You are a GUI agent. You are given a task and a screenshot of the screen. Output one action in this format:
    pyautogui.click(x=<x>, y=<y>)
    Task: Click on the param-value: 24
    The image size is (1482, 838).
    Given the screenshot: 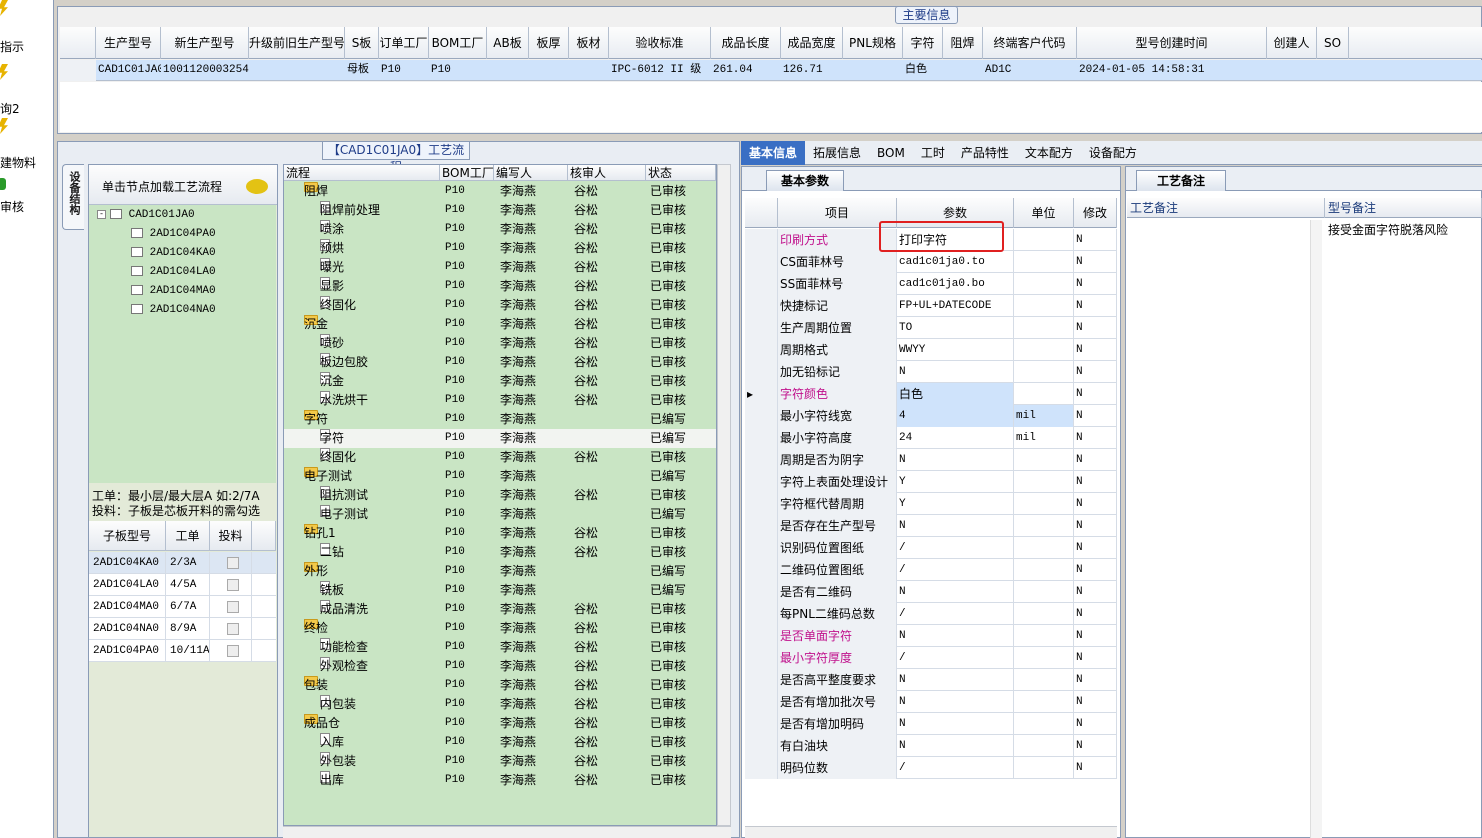 What is the action you would take?
    pyautogui.click(x=955, y=438)
    